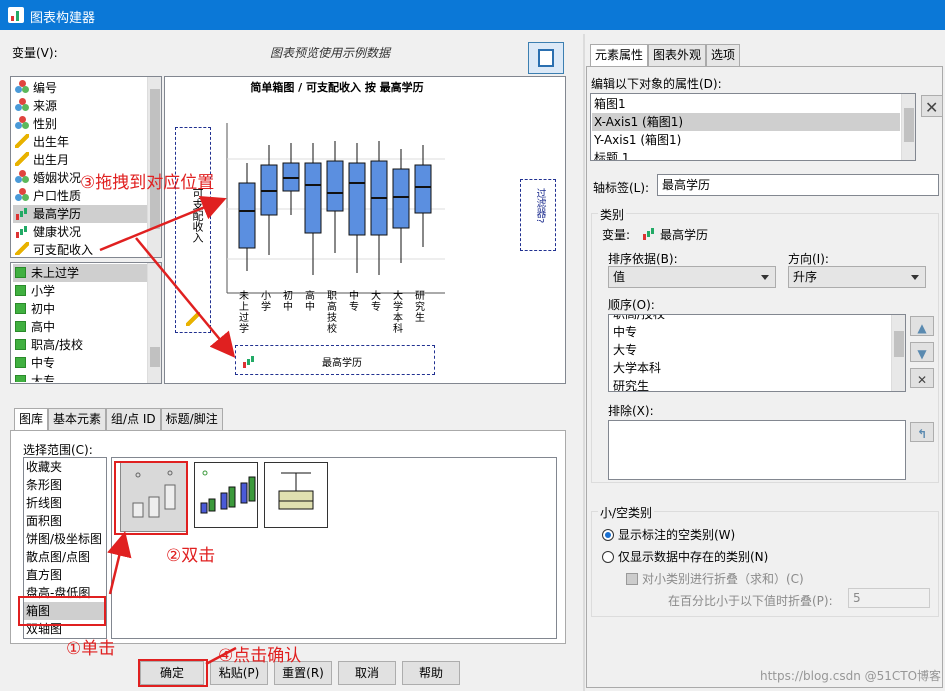 The image size is (945, 691). What do you see at coordinates (757, 450) in the screenshot?
I see `exclude-list` at bounding box center [757, 450].